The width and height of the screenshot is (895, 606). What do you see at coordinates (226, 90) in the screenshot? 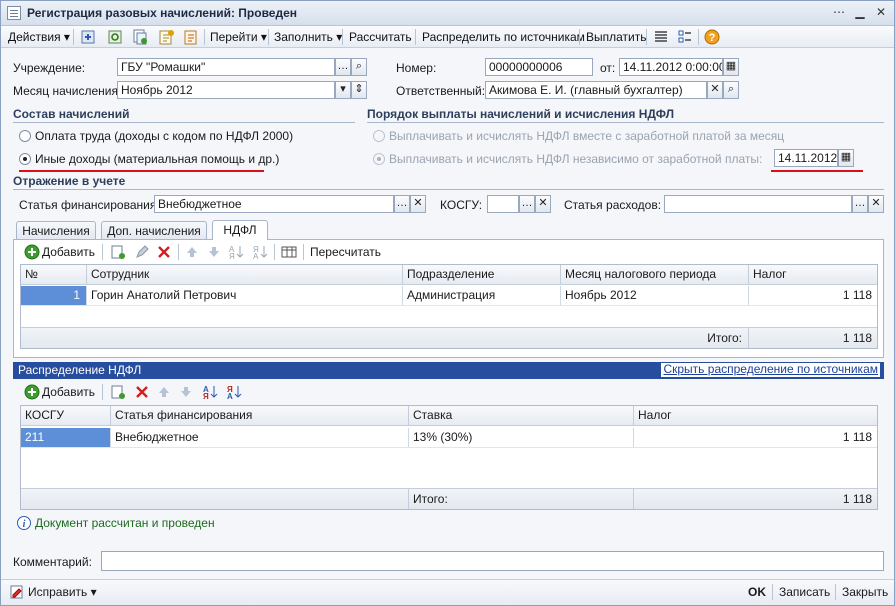
I see `month-field: Ноябрь 2012` at bounding box center [226, 90].